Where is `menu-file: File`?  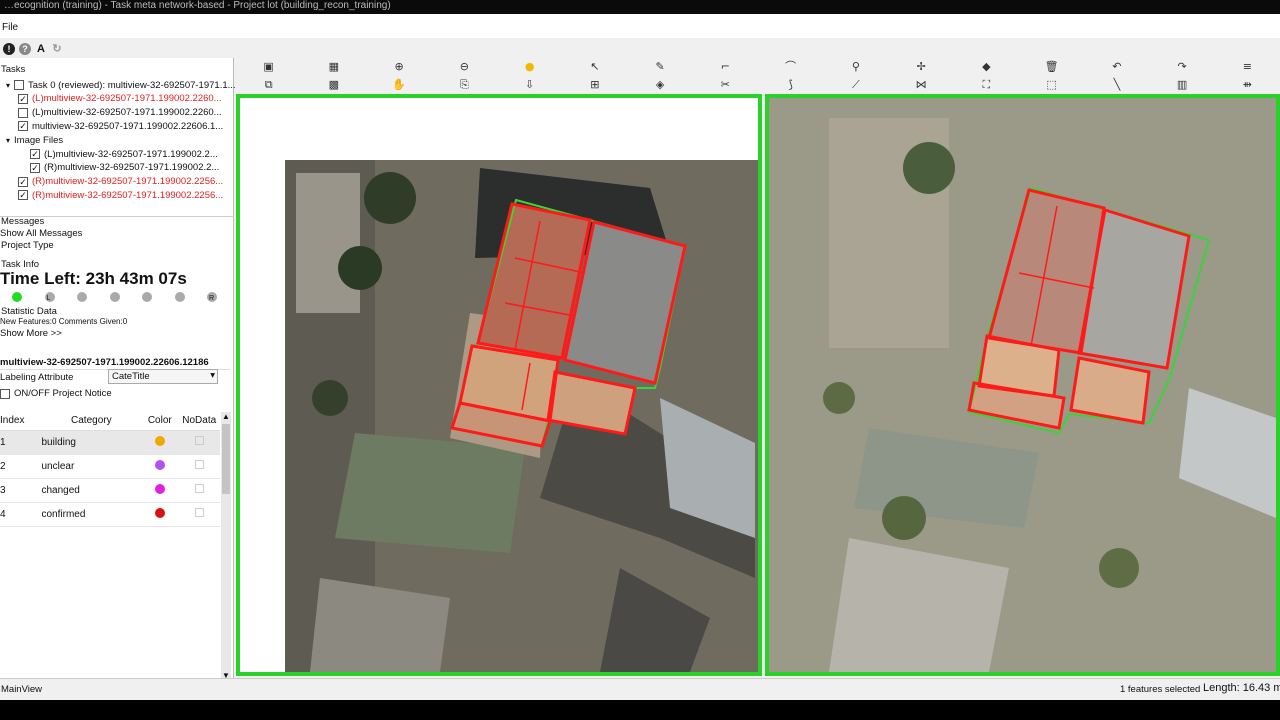 menu-file: File is located at coordinates (10, 27).